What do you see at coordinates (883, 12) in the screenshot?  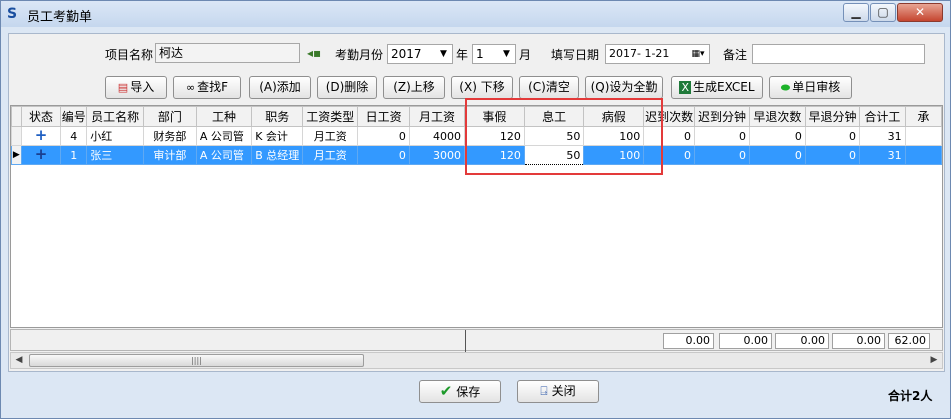 I see `maximize-button: ▢` at bounding box center [883, 12].